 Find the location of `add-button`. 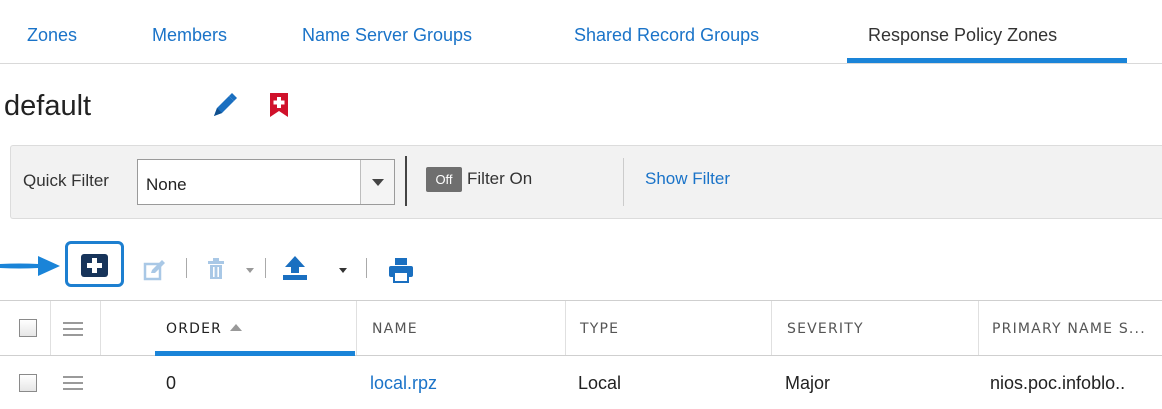

add-button is located at coordinates (94, 264).